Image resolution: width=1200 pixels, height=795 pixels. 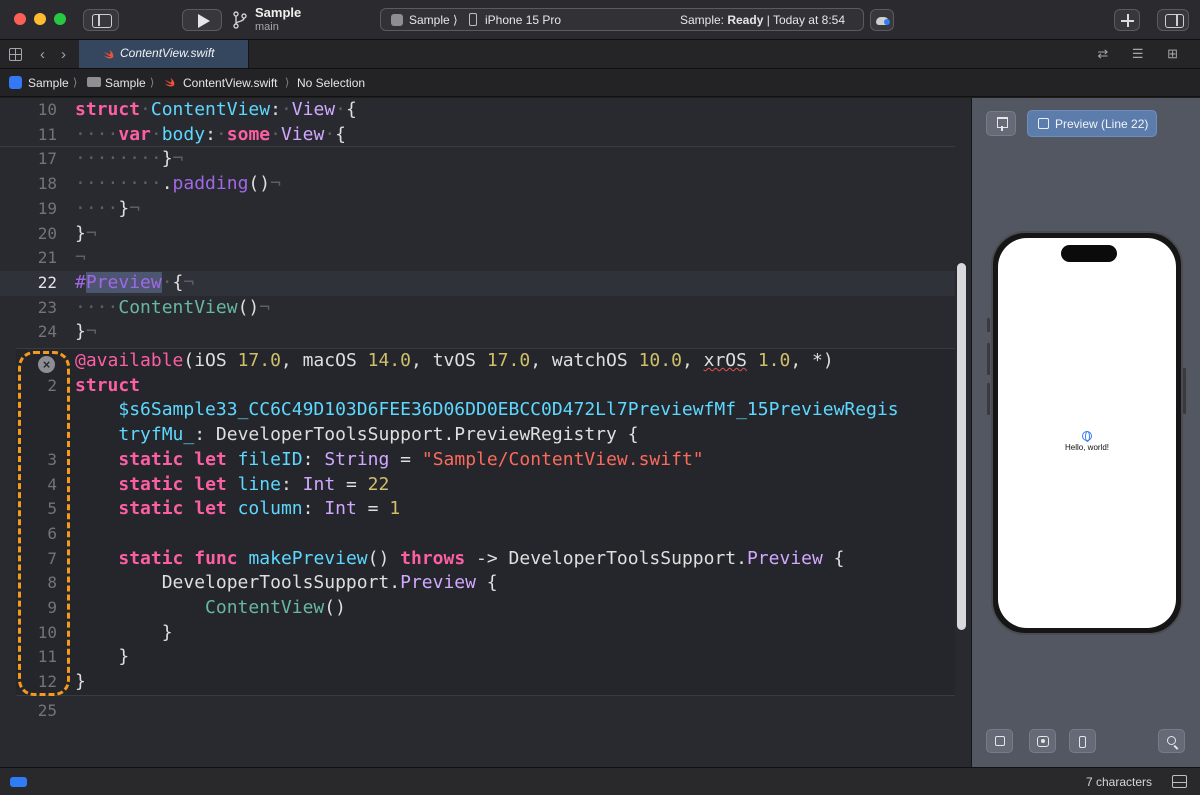 What do you see at coordinates (477, 608) in the screenshot?
I see `expanded-code-line: 9 ContentView()` at bounding box center [477, 608].